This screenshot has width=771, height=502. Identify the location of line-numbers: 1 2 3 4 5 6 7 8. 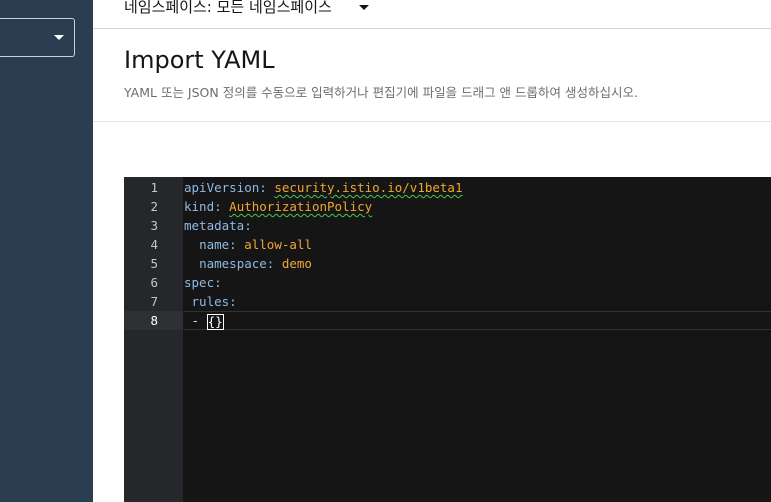
(141, 254).